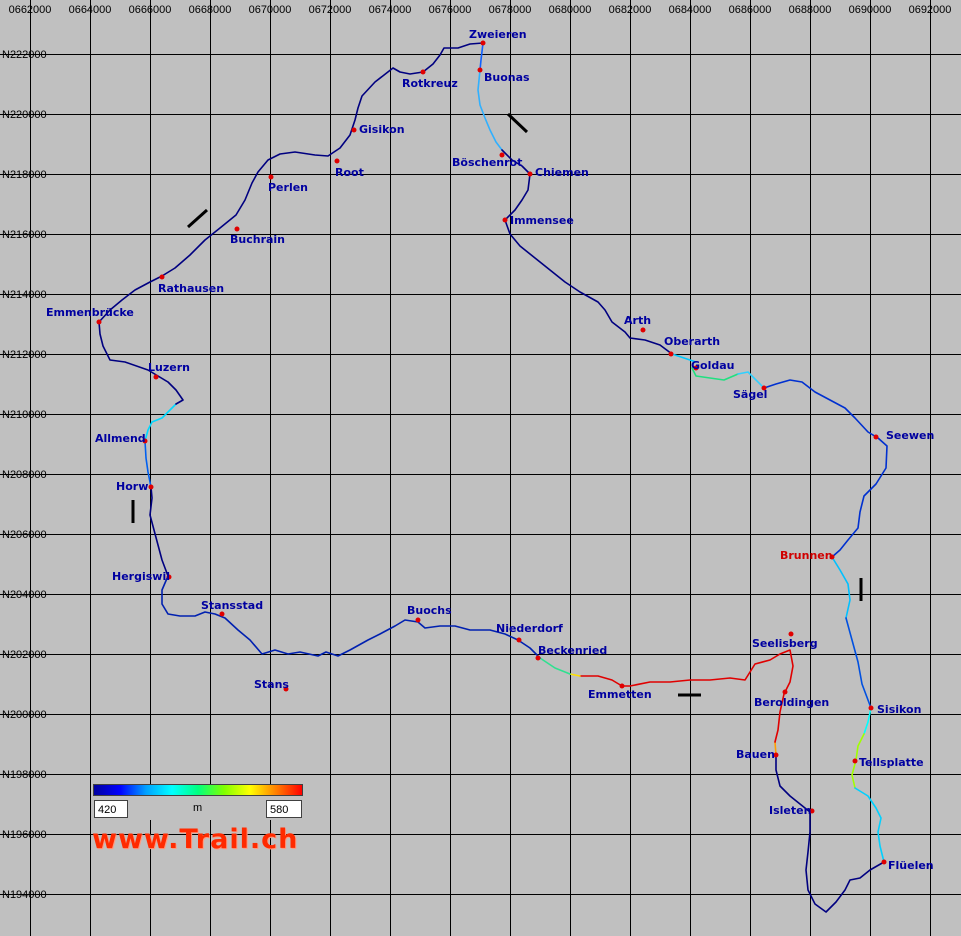  What do you see at coordinates (620, 694) in the screenshot?
I see `place-label: Emmetten` at bounding box center [620, 694].